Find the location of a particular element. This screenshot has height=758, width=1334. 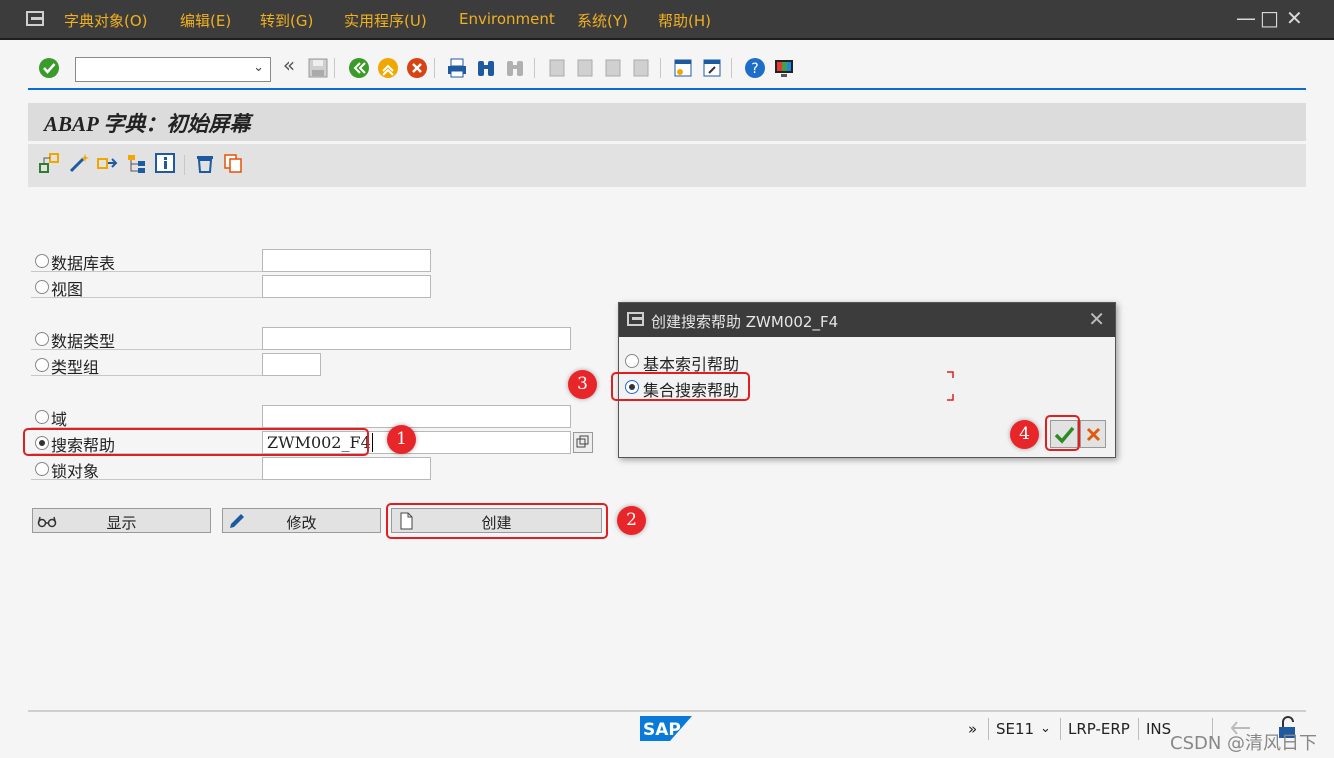

highlight-search-help is located at coordinates (196, 442).